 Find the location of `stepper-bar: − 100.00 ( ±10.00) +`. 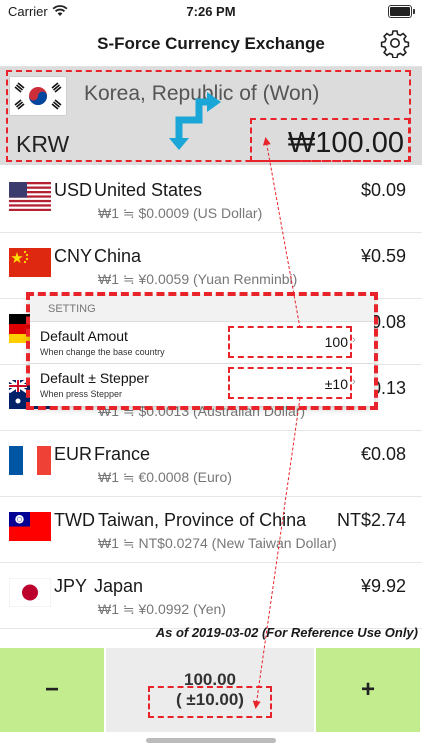

stepper-bar: − 100.00 ( ±10.00) + is located at coordinates (211, 690).